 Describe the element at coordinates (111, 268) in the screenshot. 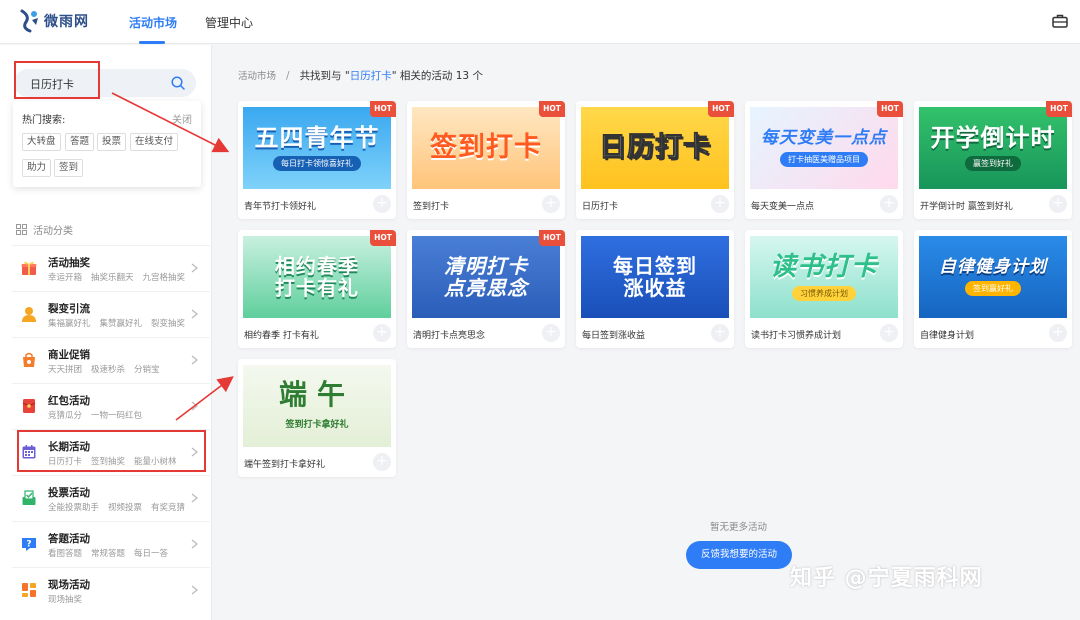

I see `category-item-lottery: 活动抽奖 幸运开箱 抽奖乐翻天 九宫格抽奖` at that location.